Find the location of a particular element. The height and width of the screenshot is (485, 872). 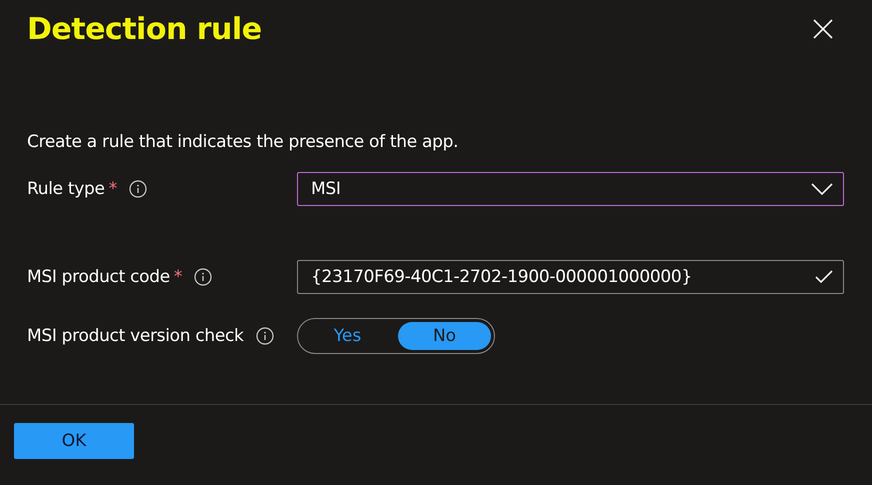

dropdown: MSI is located at coordinates (570, 189).